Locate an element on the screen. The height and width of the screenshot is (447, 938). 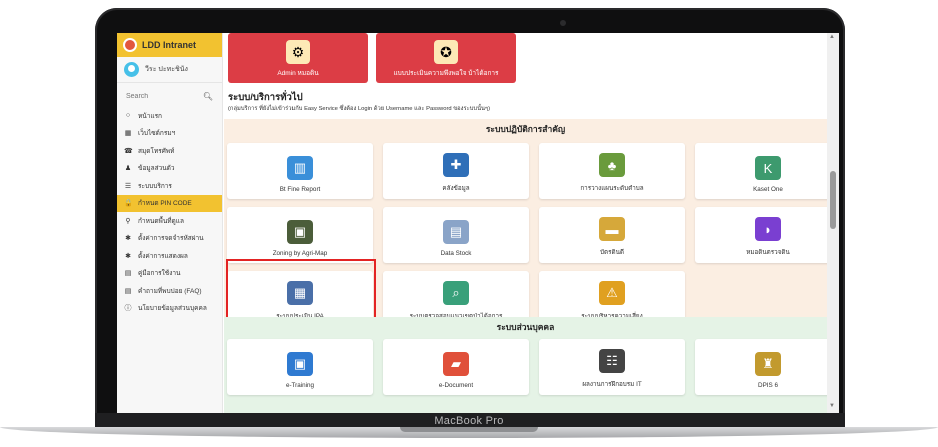
sidebar-item: ♟ ข้อมูลส่วนตัว is located at coordinates (169, 169).